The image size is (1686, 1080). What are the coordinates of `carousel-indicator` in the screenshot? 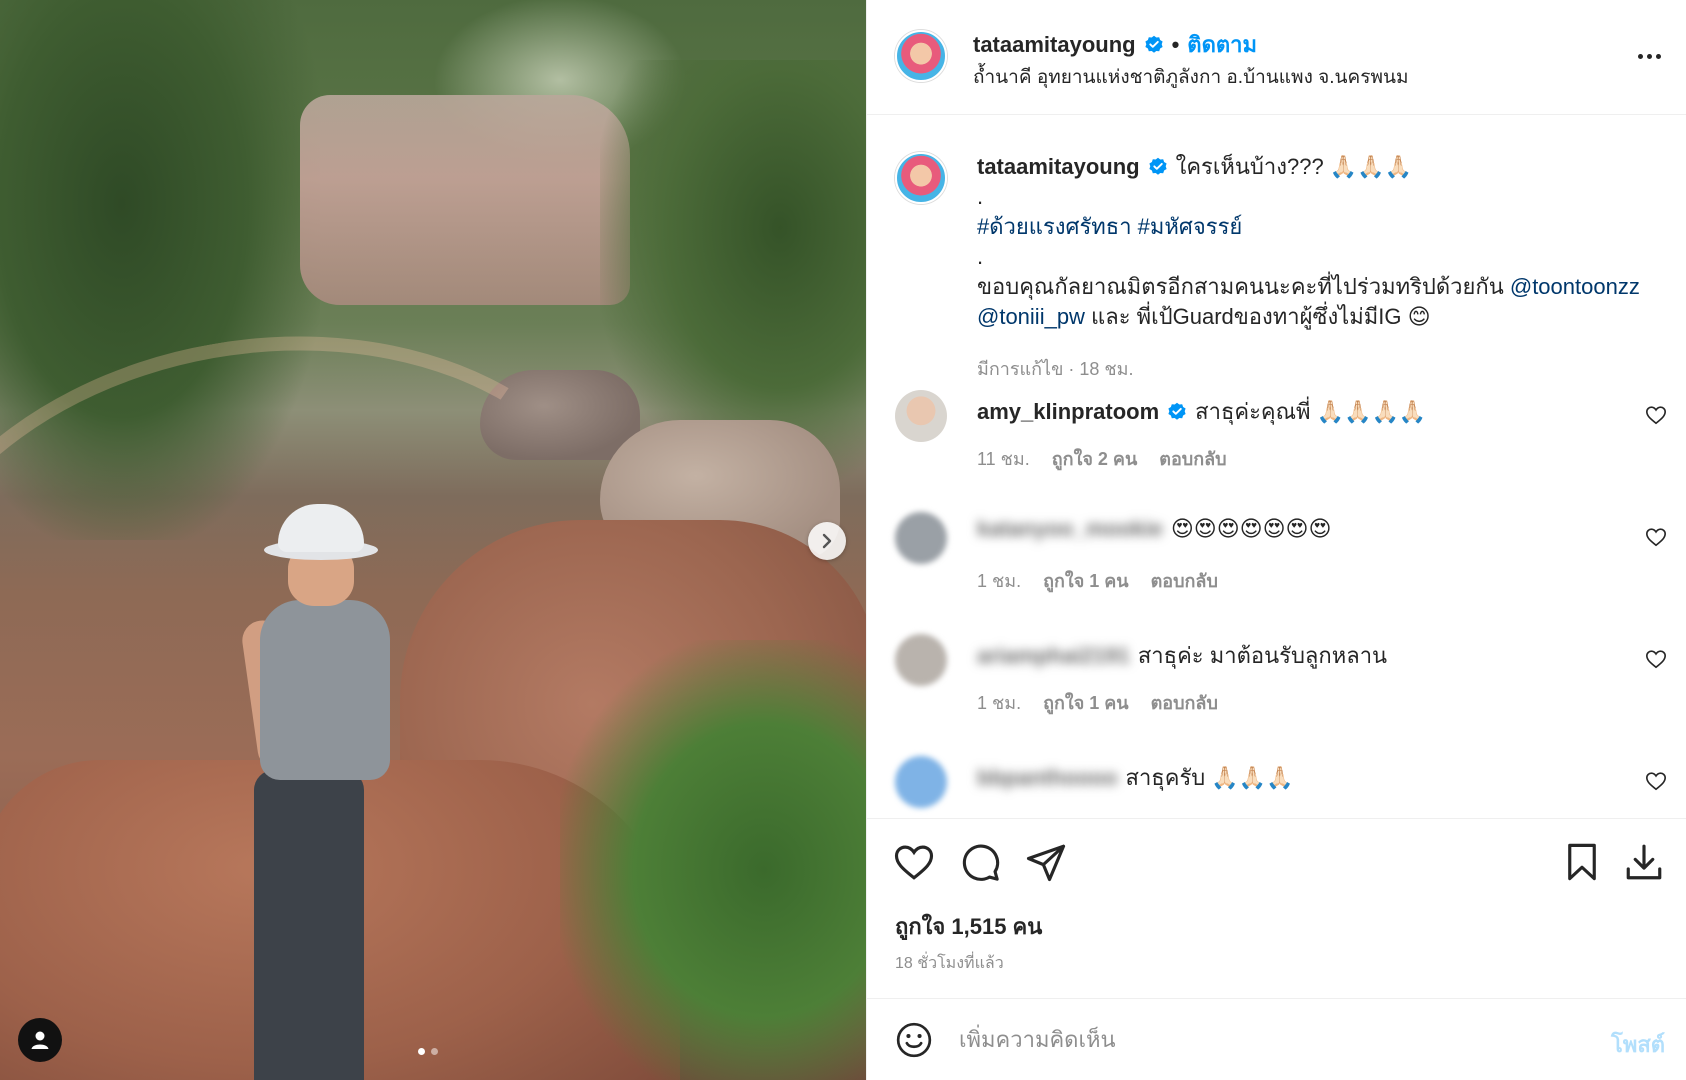 It's located at (428, 1051).